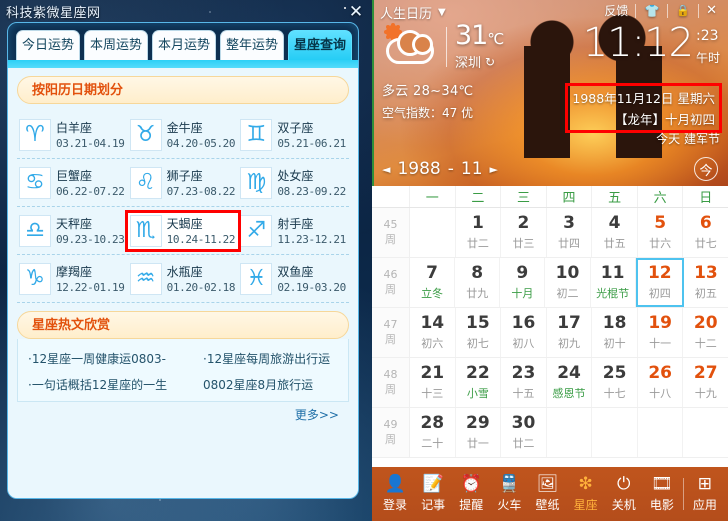 The width and height of the screenshot is (728, 521). What do you see at coordinates (705, 232) in the screenshot?
I see `calendar-day: 6 廿七` at bounding box center [705, 232].